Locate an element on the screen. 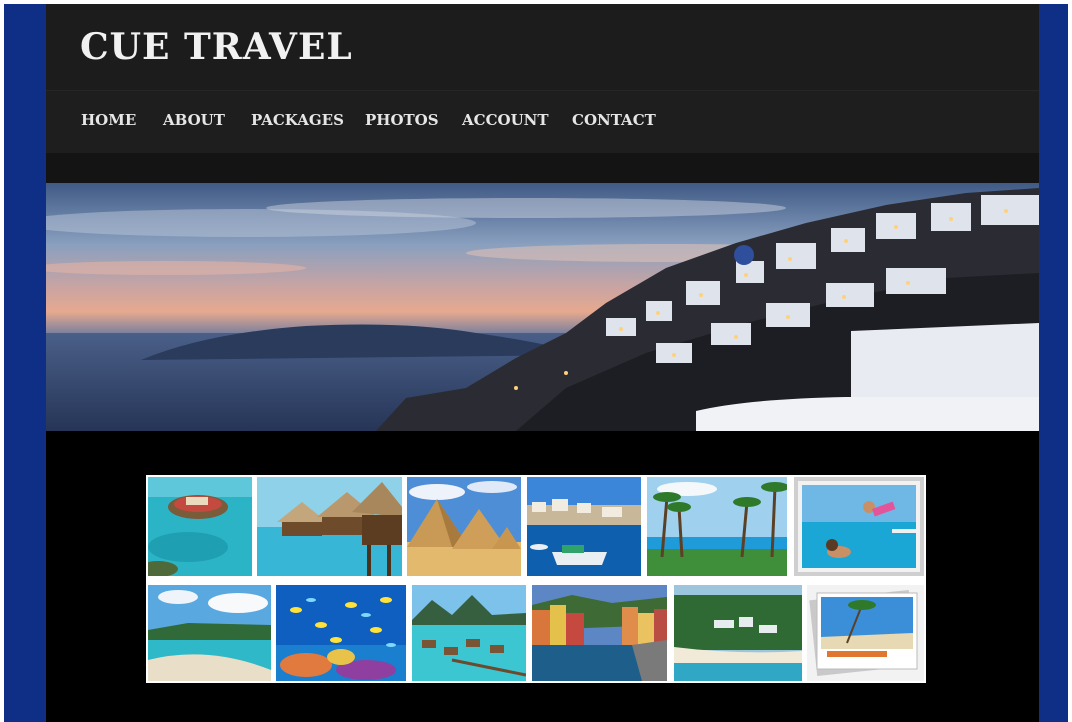 This screenshot has width=1072, height=722. pyramids-image is located at coordinates (464, 526).